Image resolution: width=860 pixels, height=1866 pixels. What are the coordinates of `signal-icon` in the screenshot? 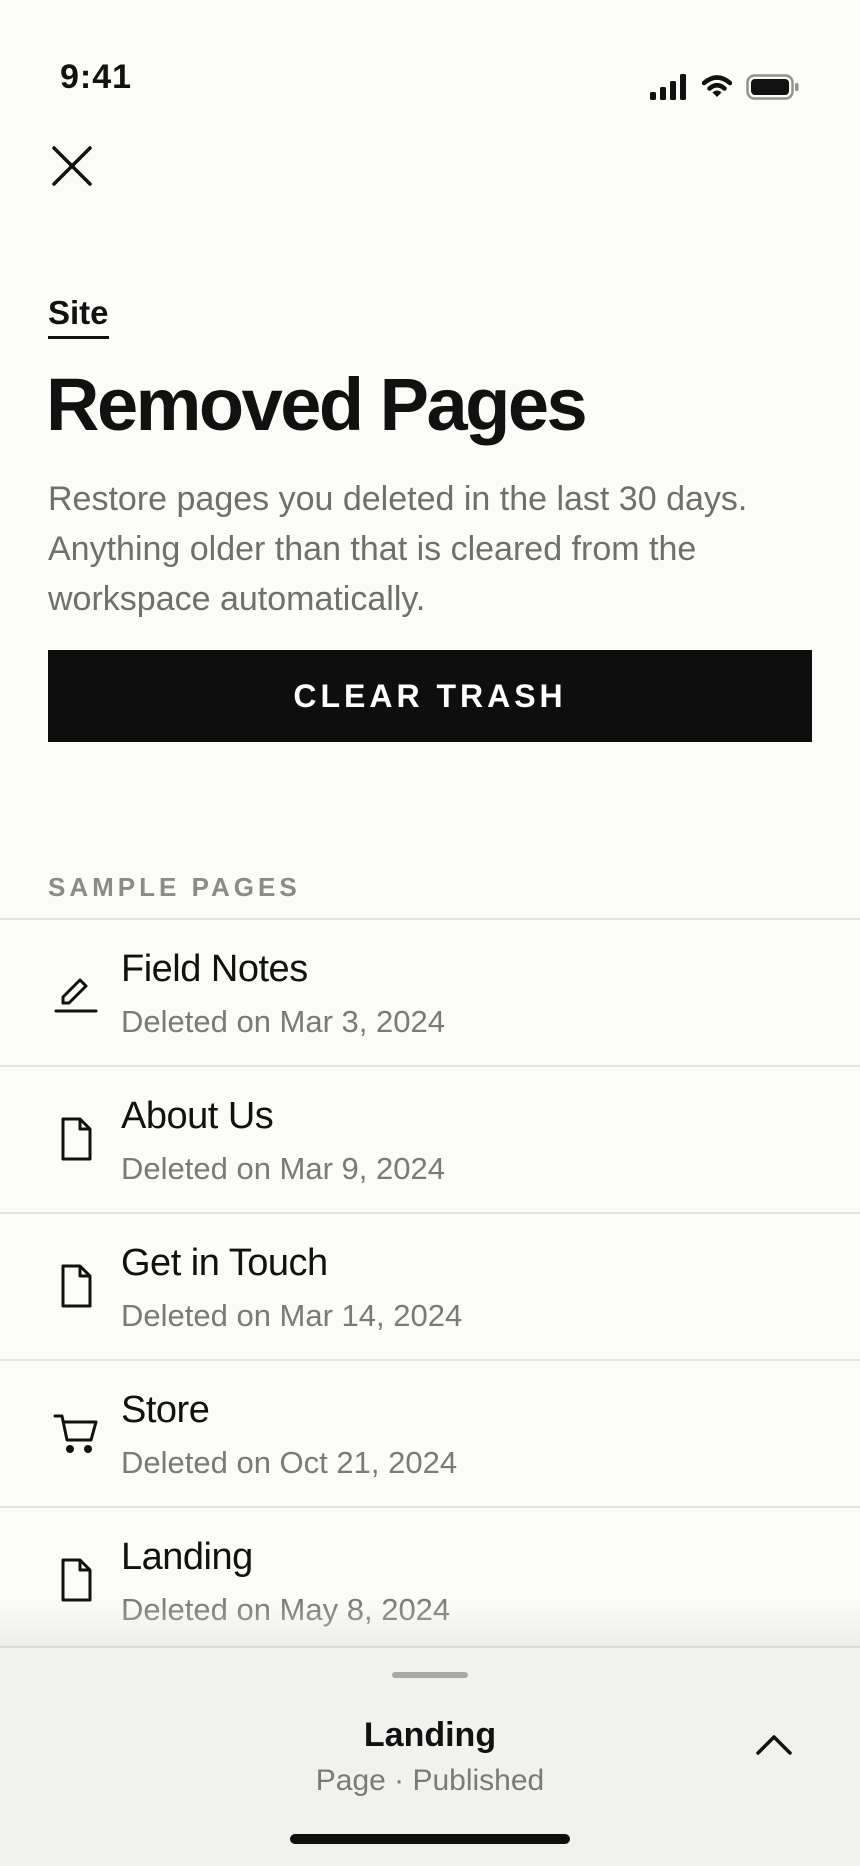 It's located at (669, 89).